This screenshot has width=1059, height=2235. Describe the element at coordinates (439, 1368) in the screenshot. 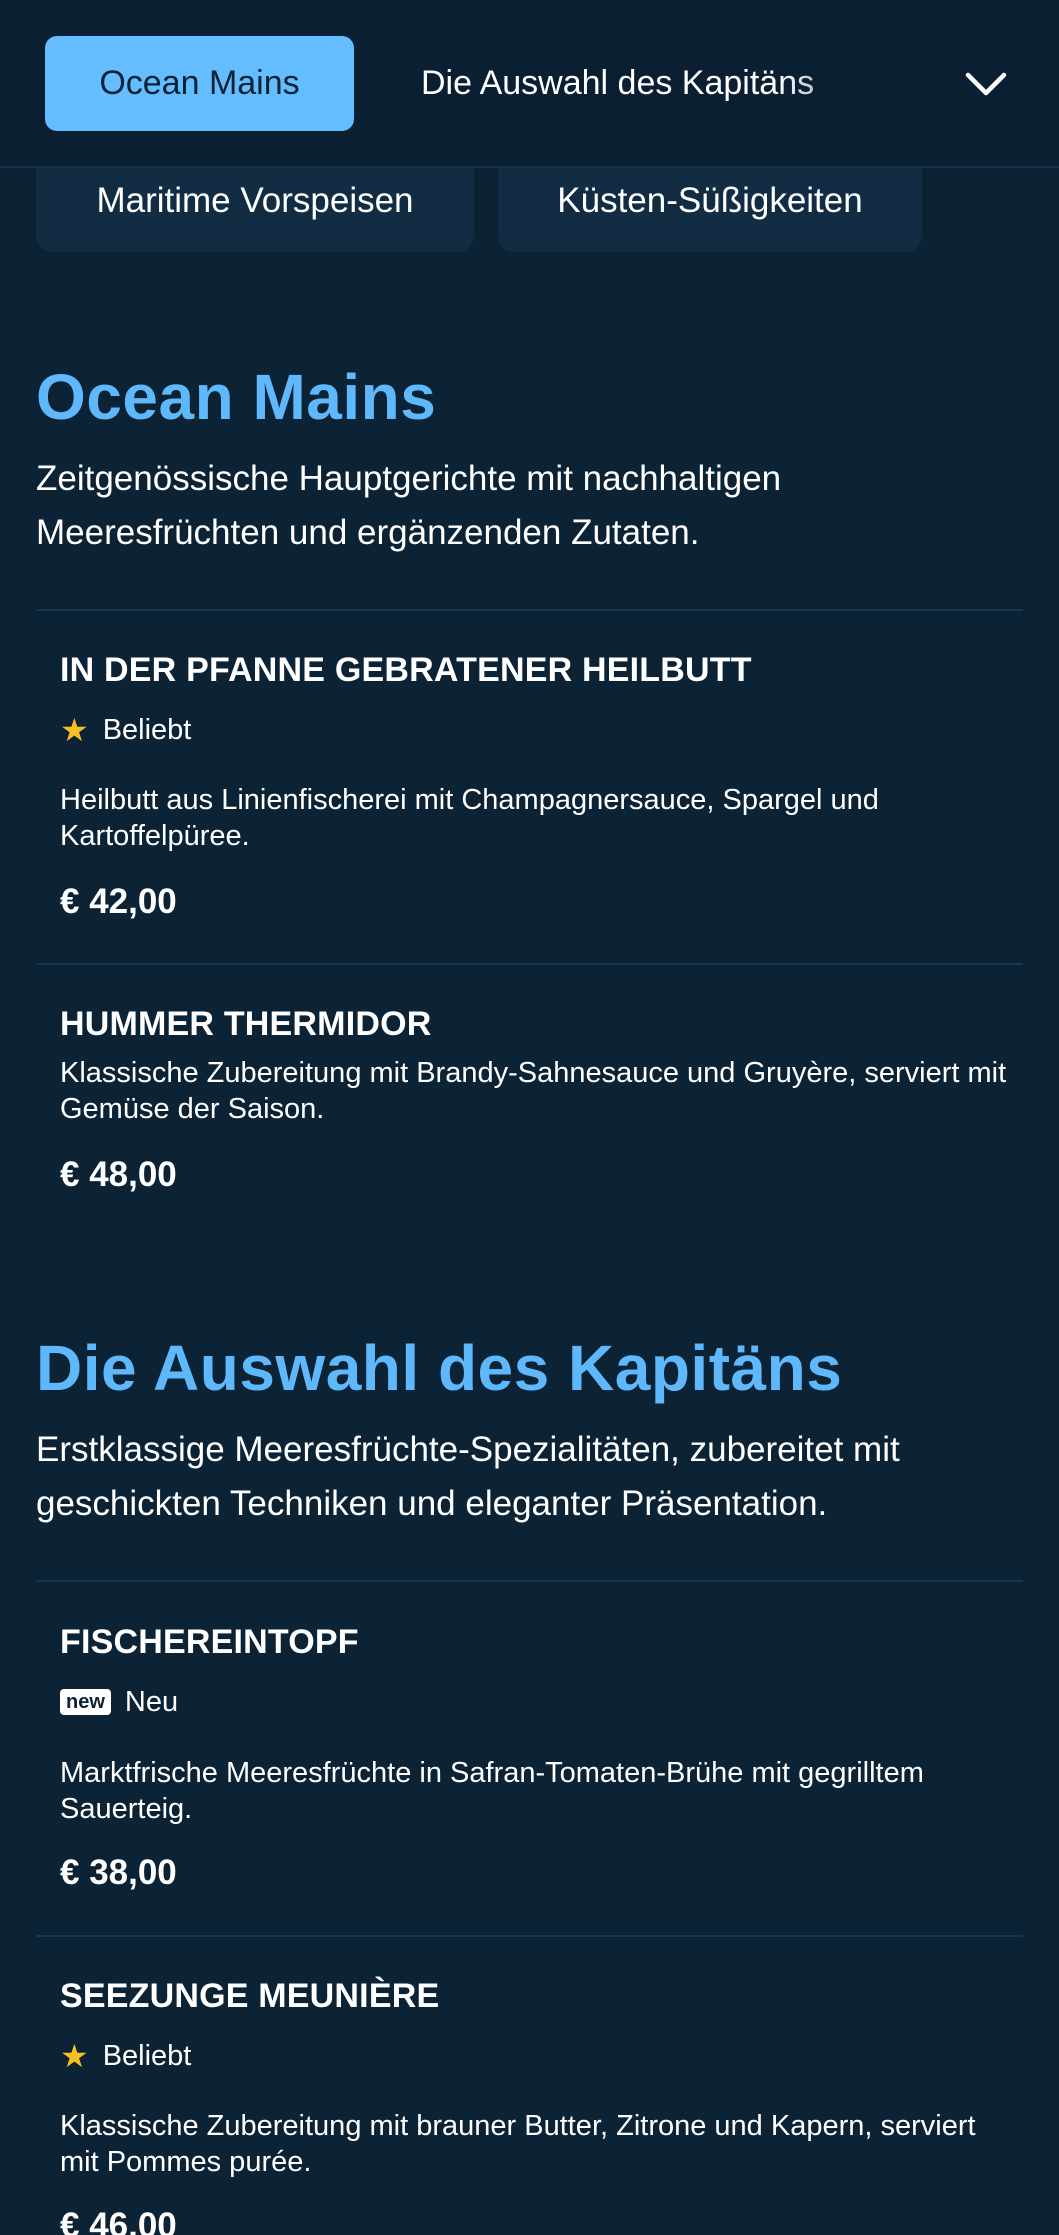

I see `section-title: Die Auswahl des Kapitäns` at that location.